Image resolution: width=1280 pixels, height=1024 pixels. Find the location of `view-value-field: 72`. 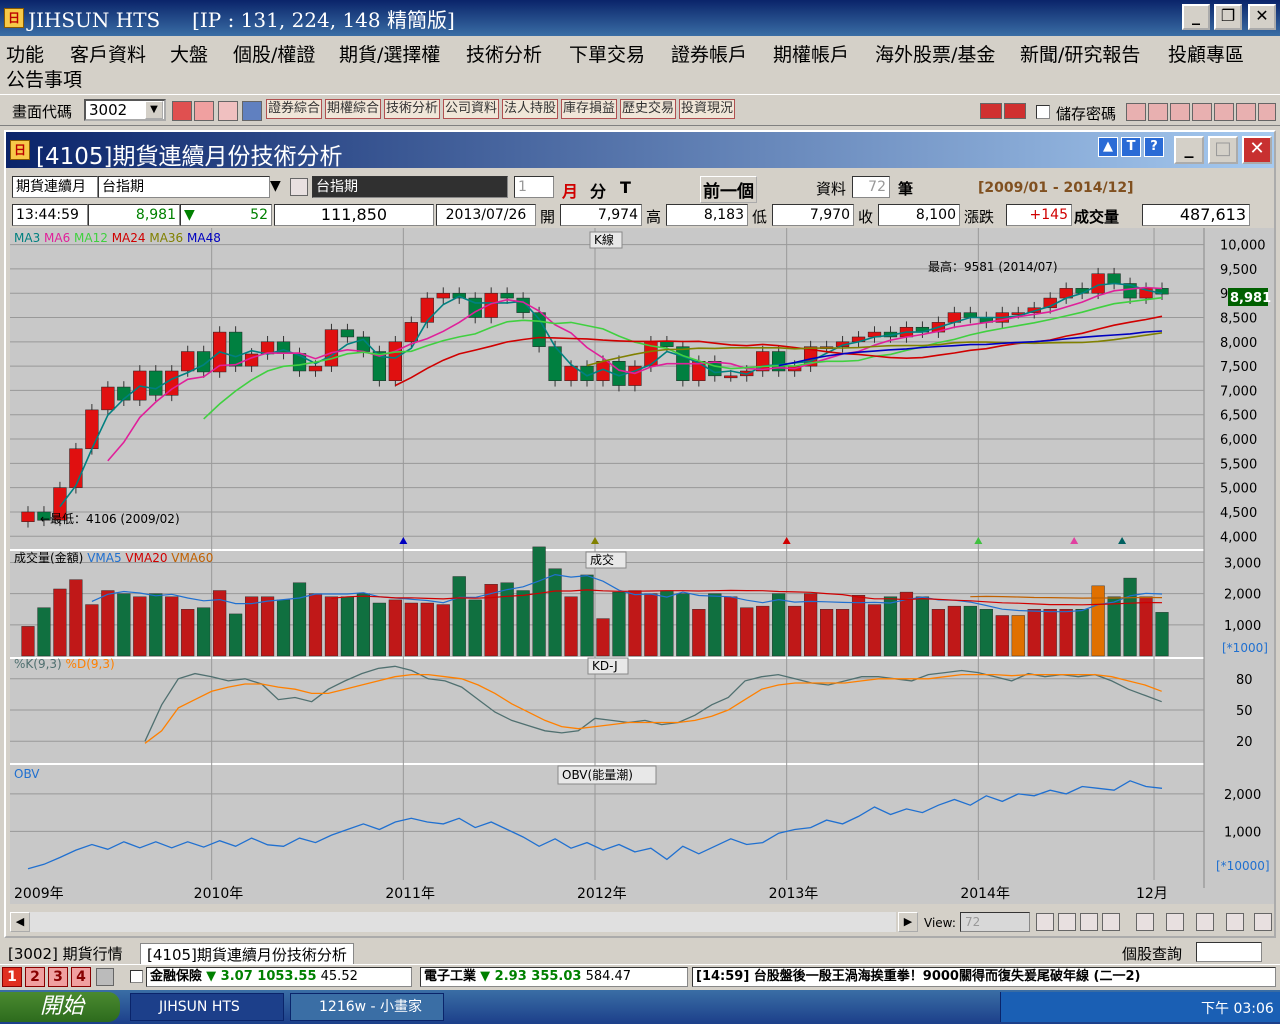

view-value-field: 72 is located at coordinates (995, 922).